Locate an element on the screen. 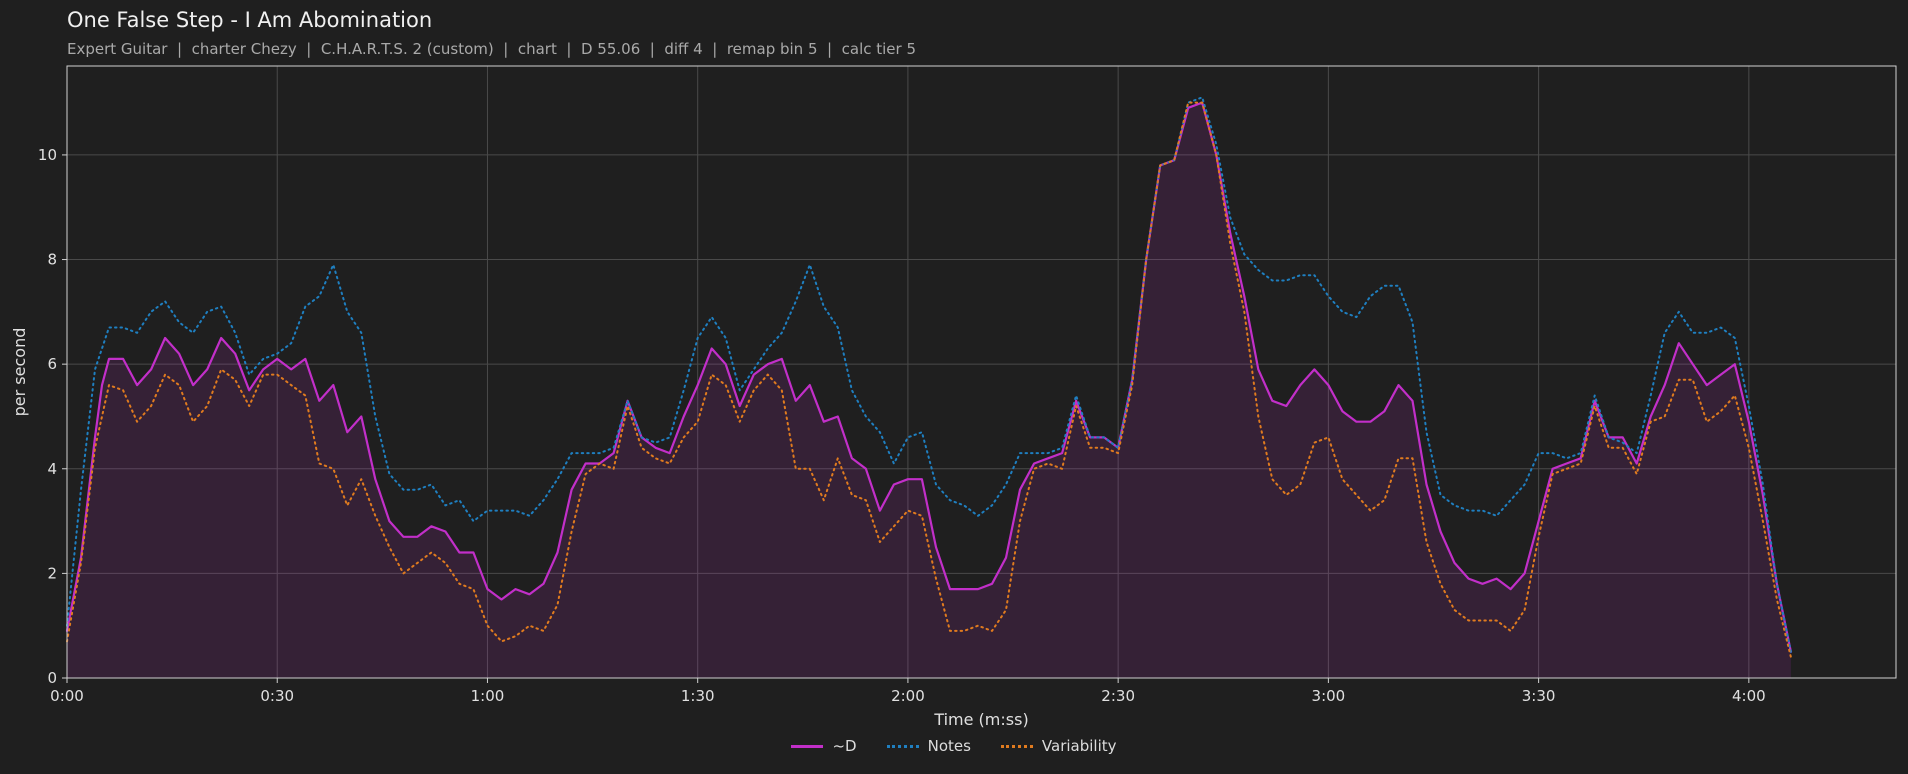 The height and width of the screenshot is (774, 1908). y-tick-label-3: 6 is located at coordinates (52, 364).